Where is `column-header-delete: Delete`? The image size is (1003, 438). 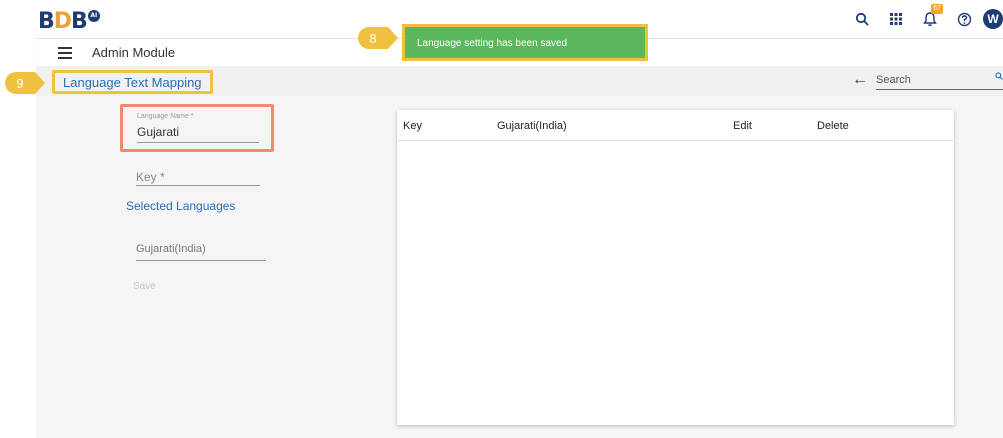 column-header-delete: Delete is located at coordinates (833, 126).